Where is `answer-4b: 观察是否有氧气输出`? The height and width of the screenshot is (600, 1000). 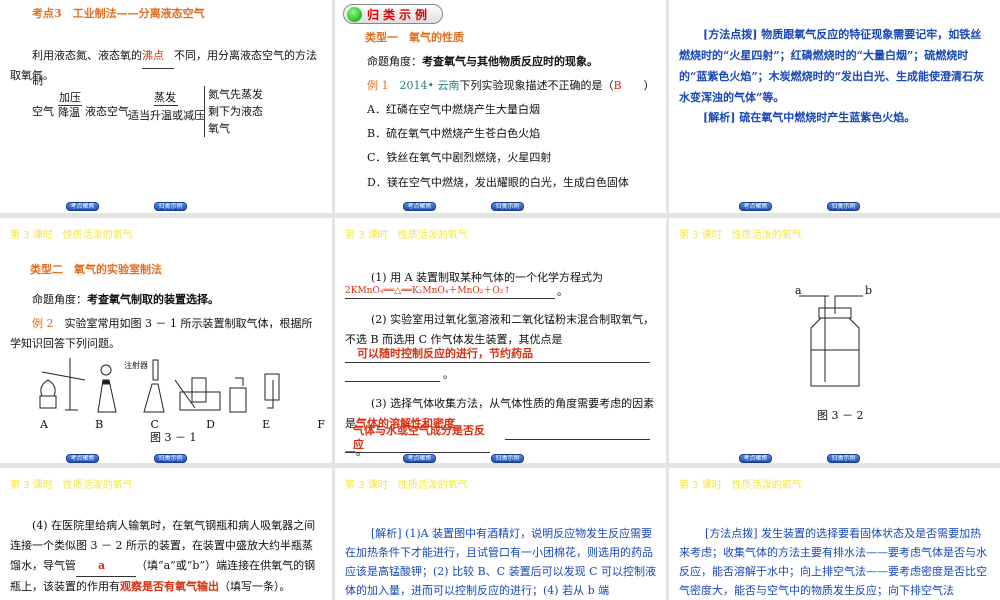 answer-4b: 观察是否有氧气输出 is located at coordinates (169, 586).